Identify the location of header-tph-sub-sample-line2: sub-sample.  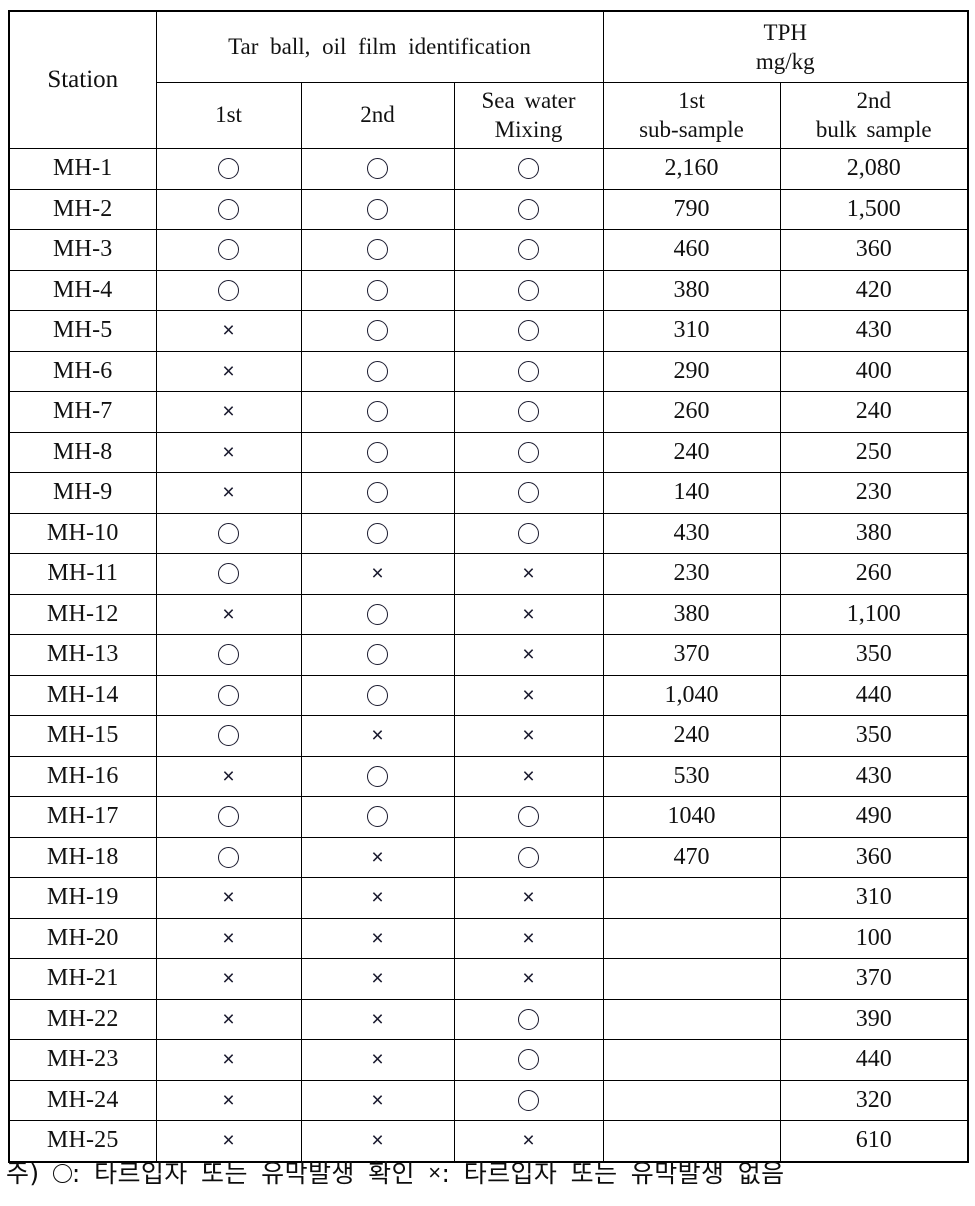
(691, 129).